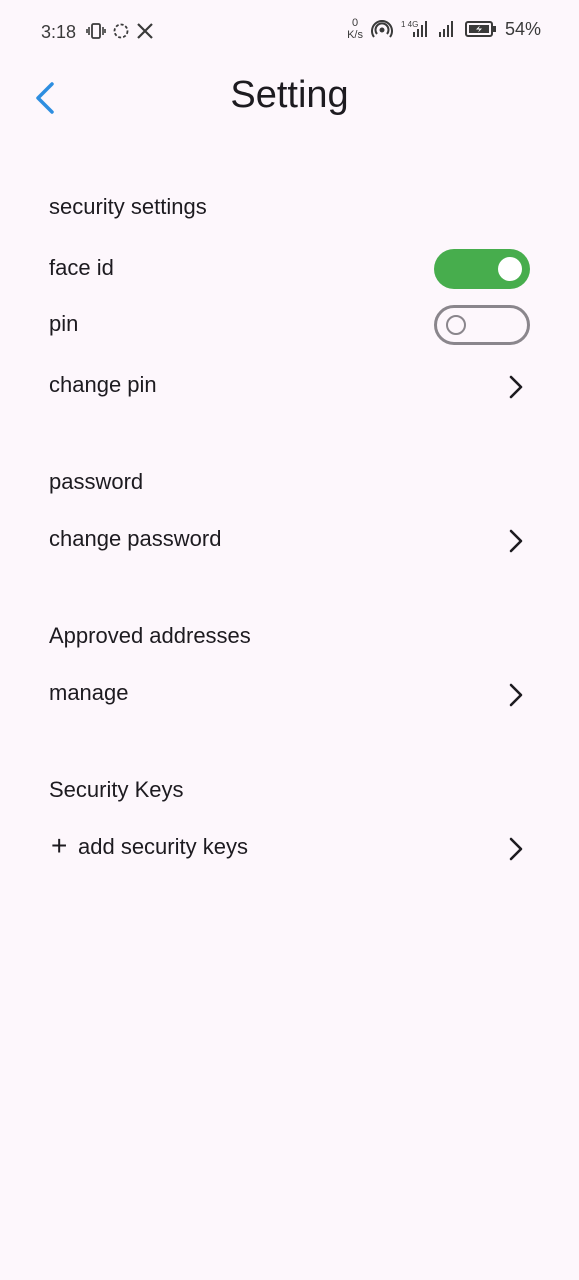  I want to click on change-password-row: change password, so click(289, 540).